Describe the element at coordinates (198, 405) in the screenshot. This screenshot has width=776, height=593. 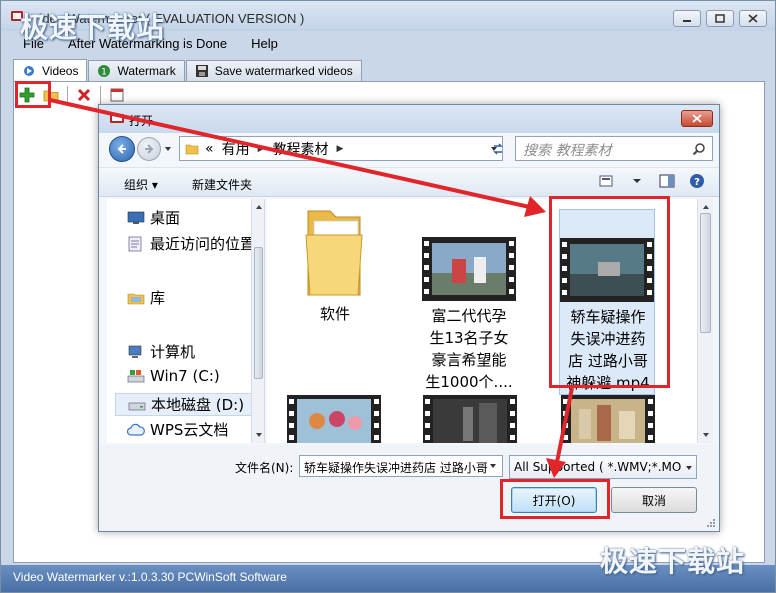
I see `nav-drive-d-label: 本地磁盘 (D:)` at that location.